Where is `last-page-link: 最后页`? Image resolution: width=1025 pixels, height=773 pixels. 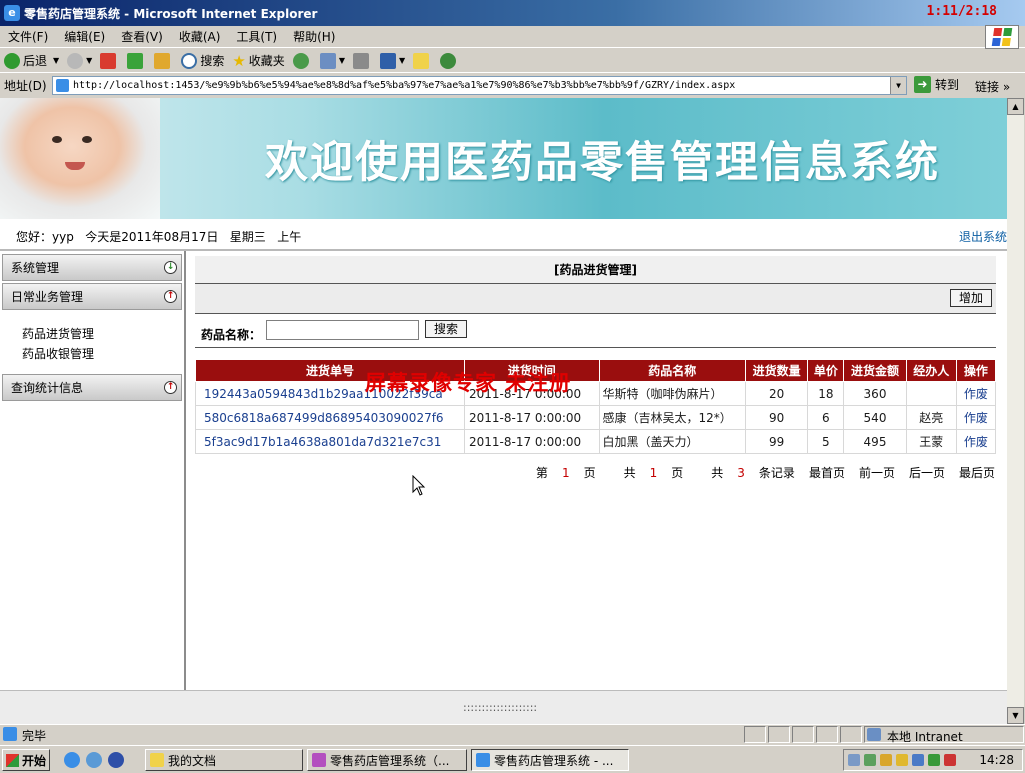
last-page-link: 最后页 is located at coordinates (977, 472).